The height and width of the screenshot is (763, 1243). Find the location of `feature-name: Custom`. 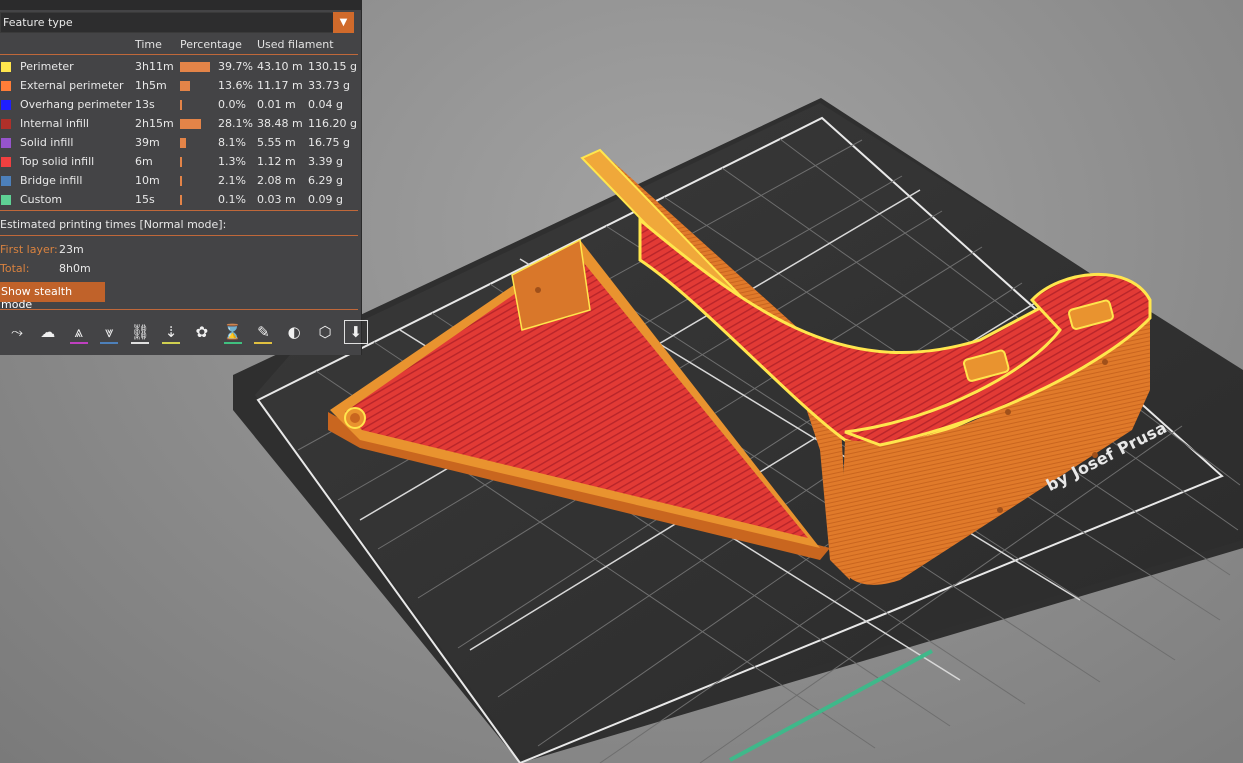

feature-name: Custom is located at coordinates (41, 199).